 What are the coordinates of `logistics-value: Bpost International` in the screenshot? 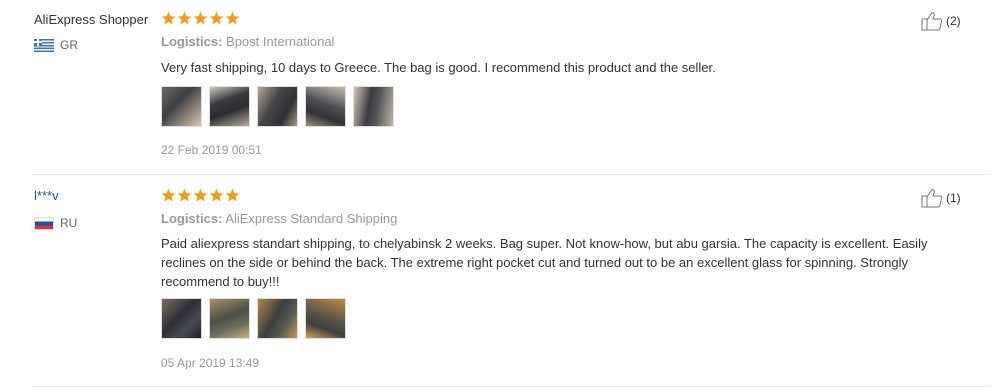 It's located at (280, 41).